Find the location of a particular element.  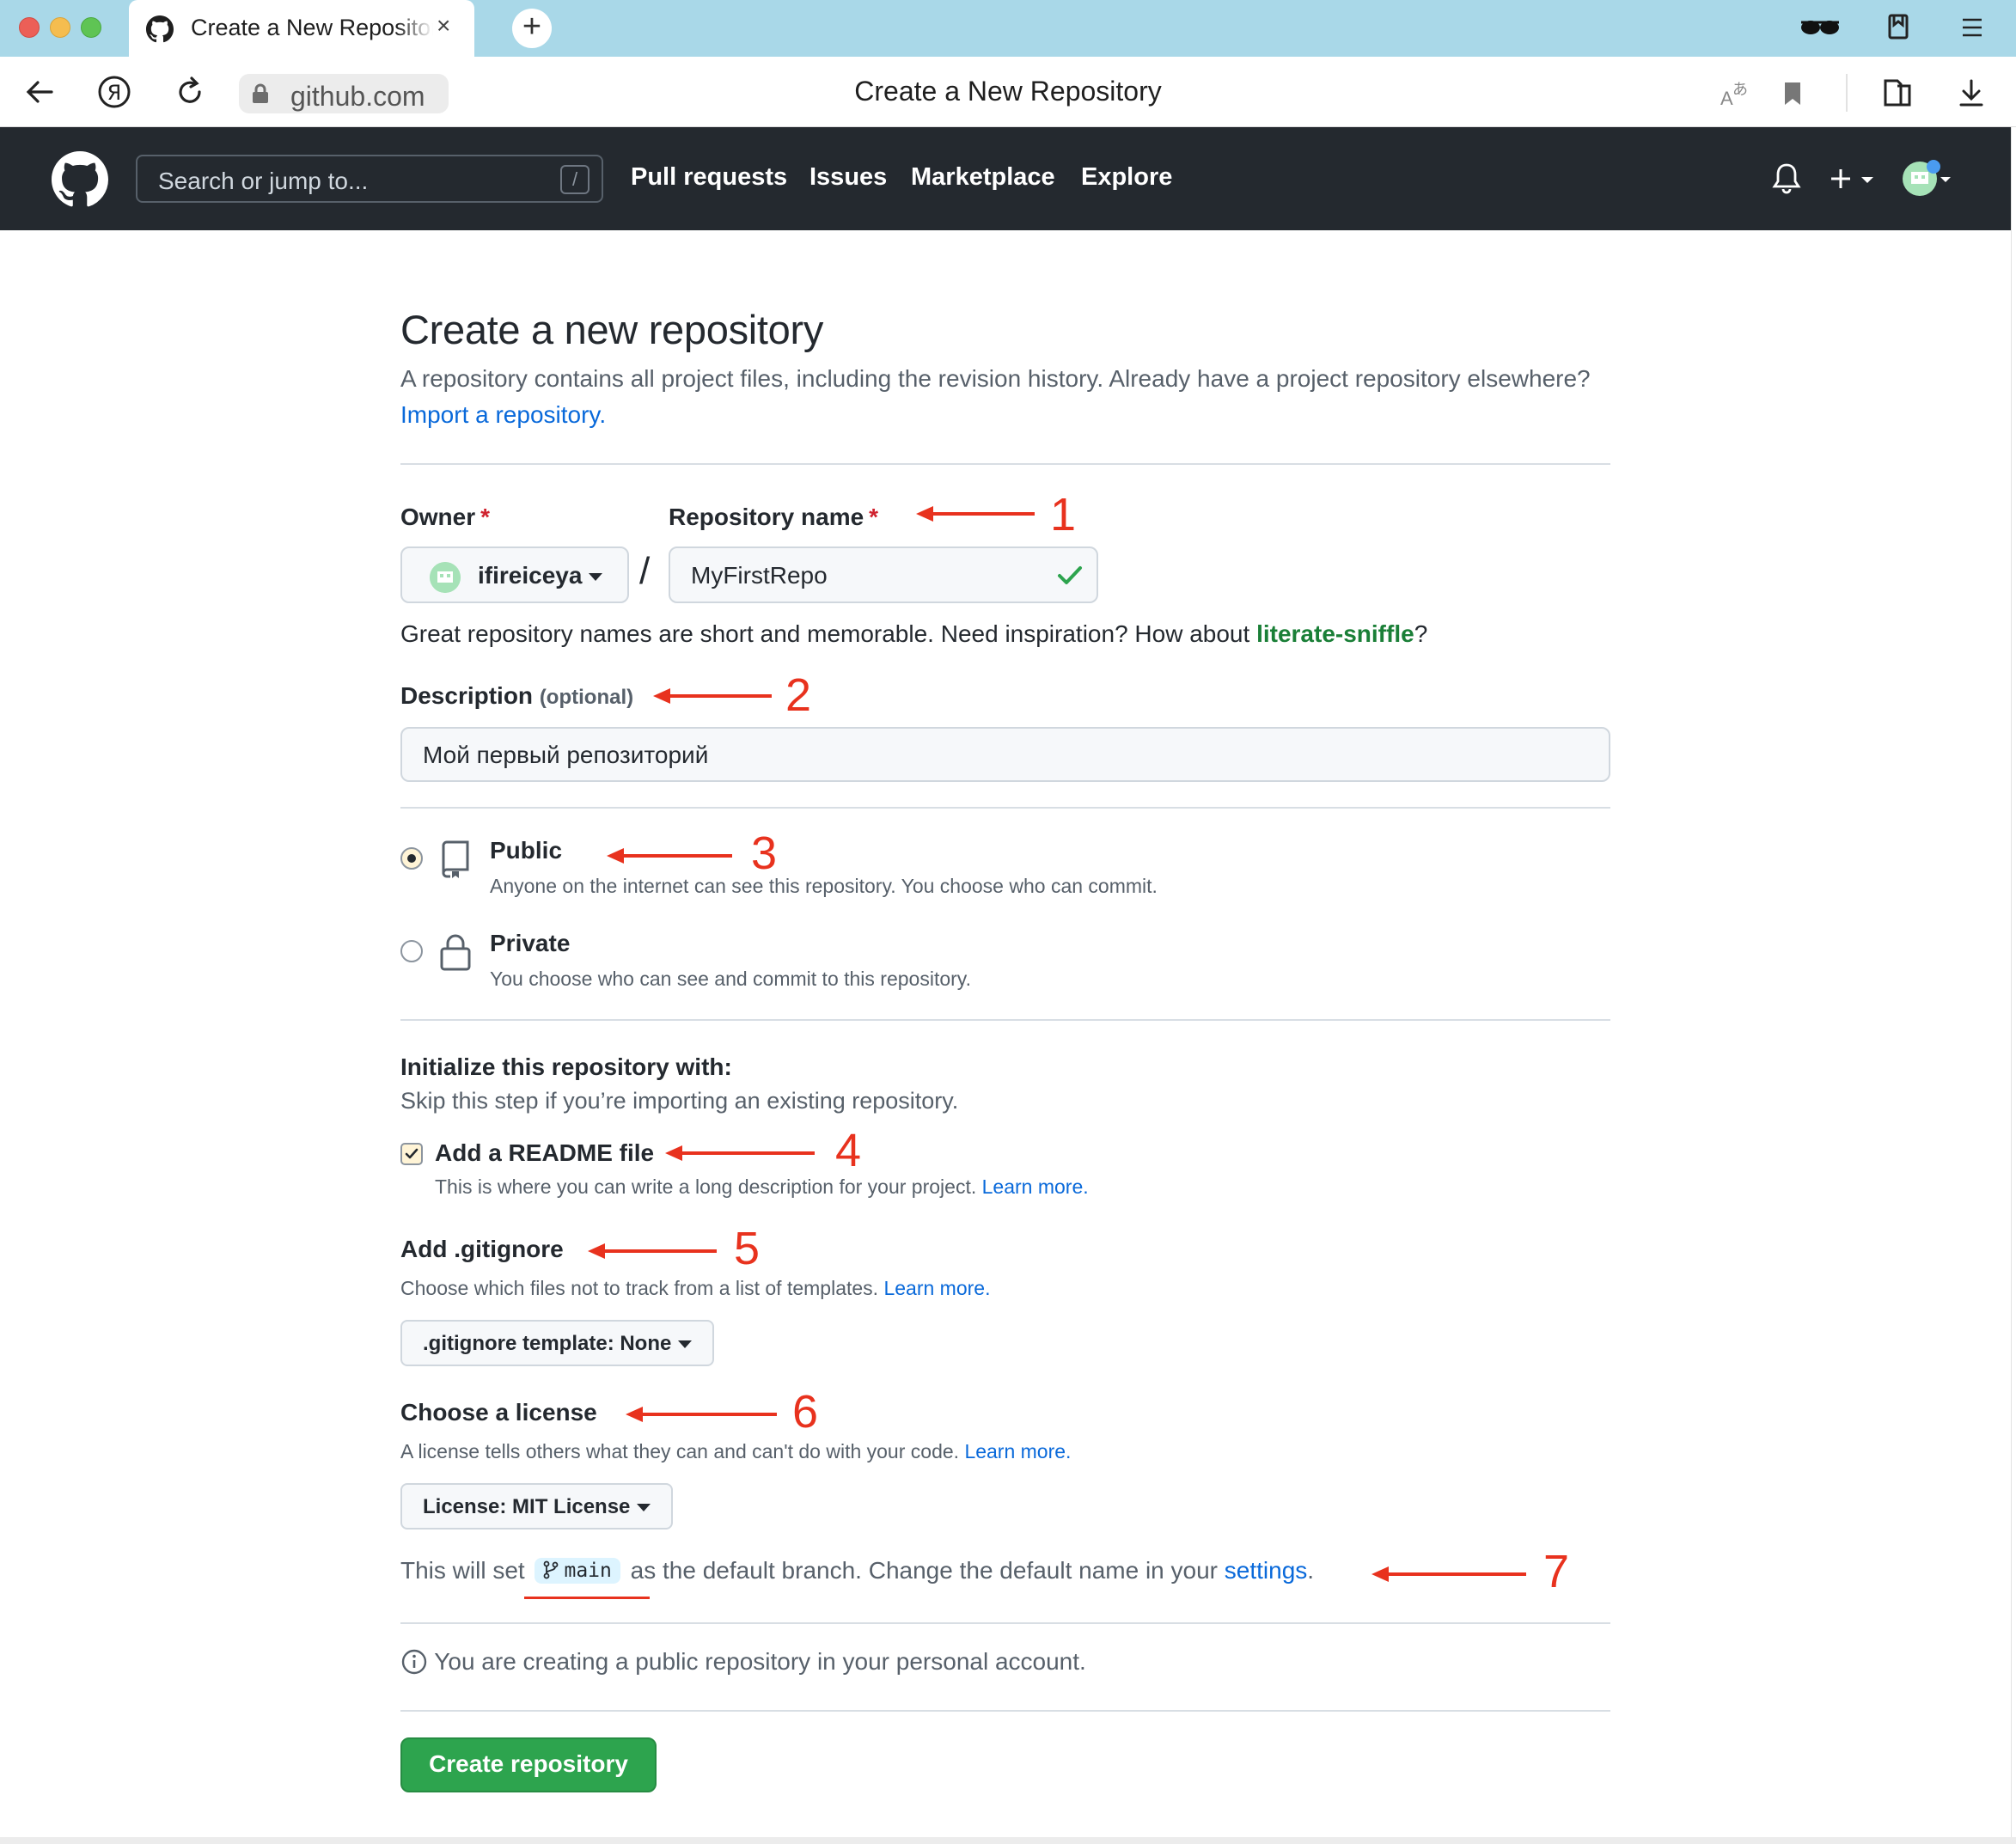

gitignore-template-select: .gitignore template: None is located at coordinates (557, 1343).